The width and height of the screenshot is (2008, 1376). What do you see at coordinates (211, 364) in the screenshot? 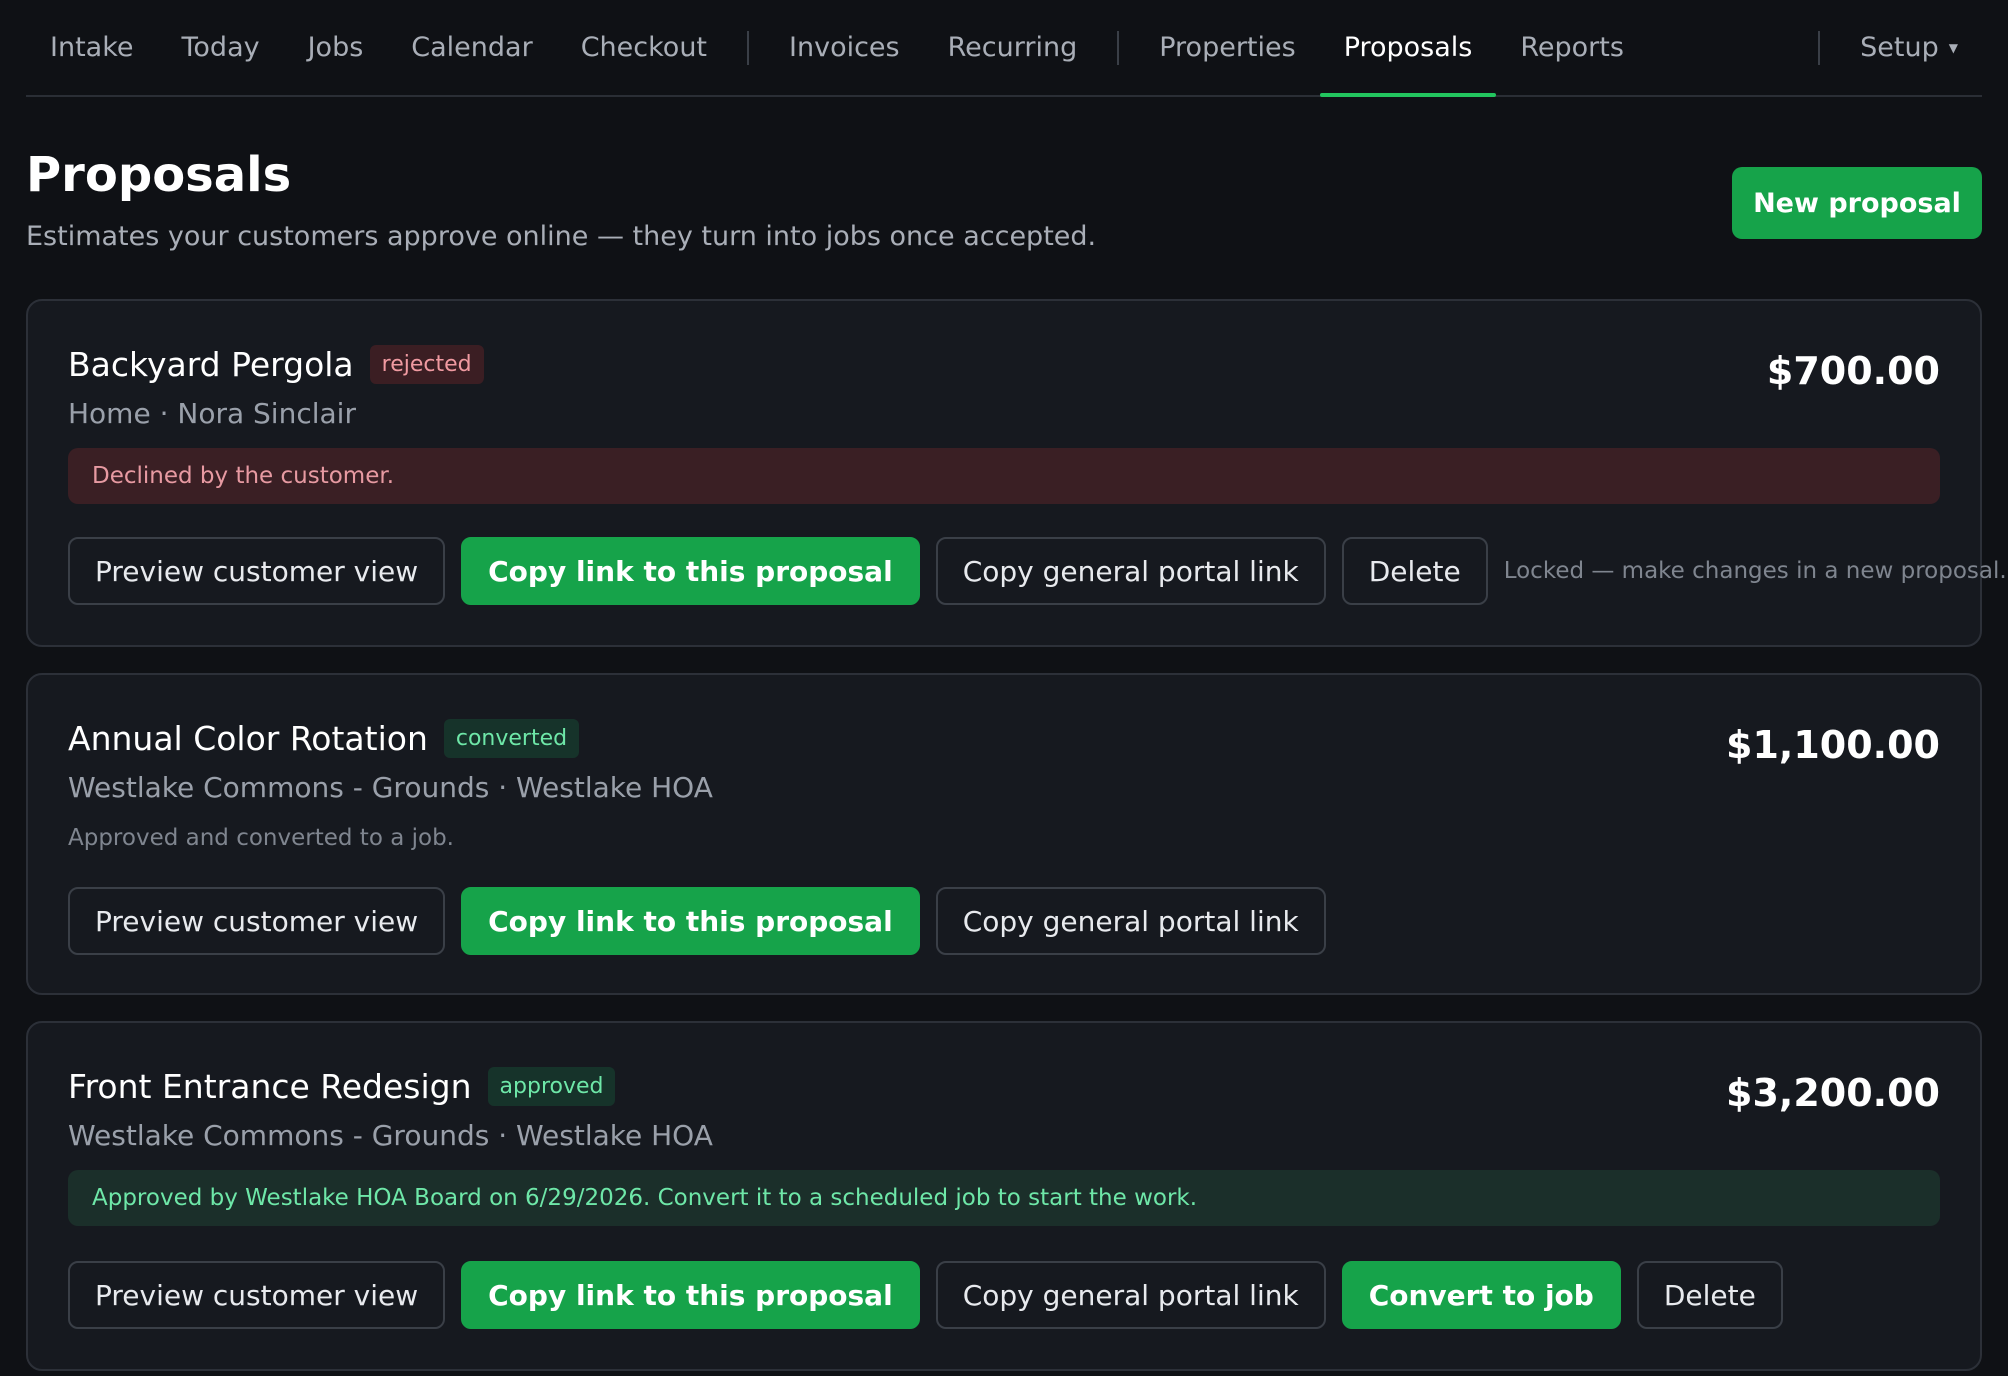
I see `proposal-title: Backyard Pergola` at bounding box center [211, 364].